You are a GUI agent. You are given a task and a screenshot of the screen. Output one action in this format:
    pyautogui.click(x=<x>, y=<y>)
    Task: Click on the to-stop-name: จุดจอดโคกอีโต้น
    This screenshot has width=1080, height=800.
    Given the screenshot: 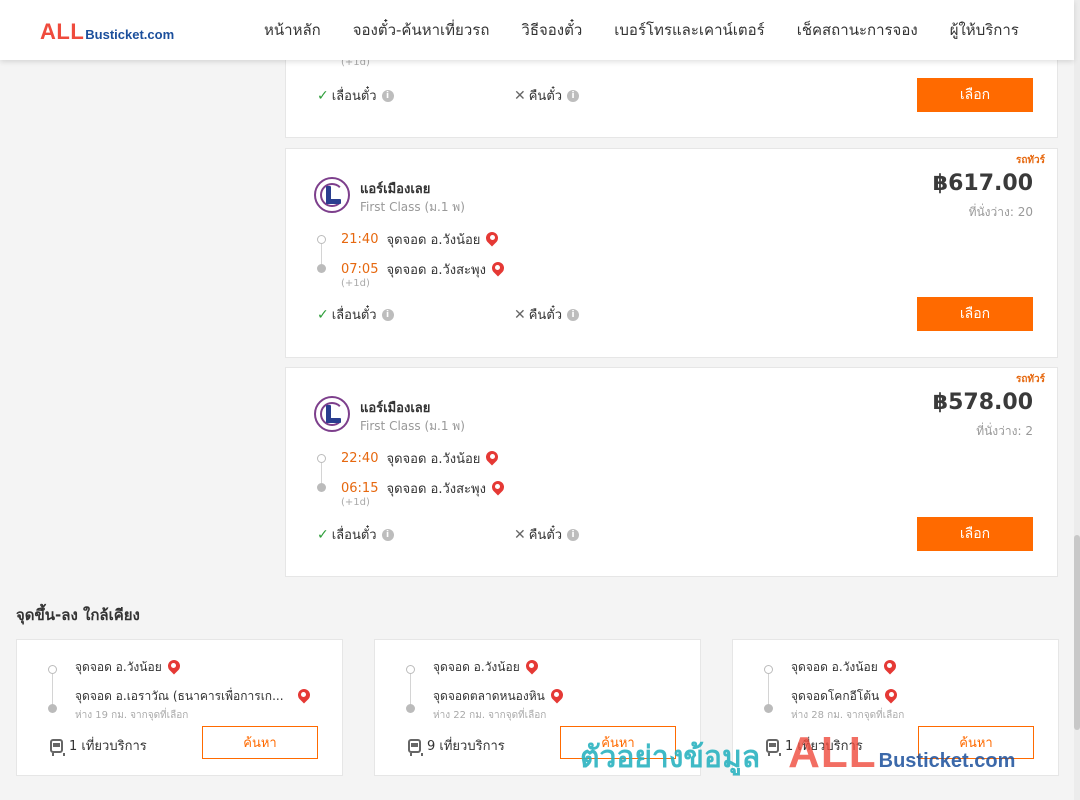 What is the action you would take?
    pyautogui.click(x=835, y=696)
    